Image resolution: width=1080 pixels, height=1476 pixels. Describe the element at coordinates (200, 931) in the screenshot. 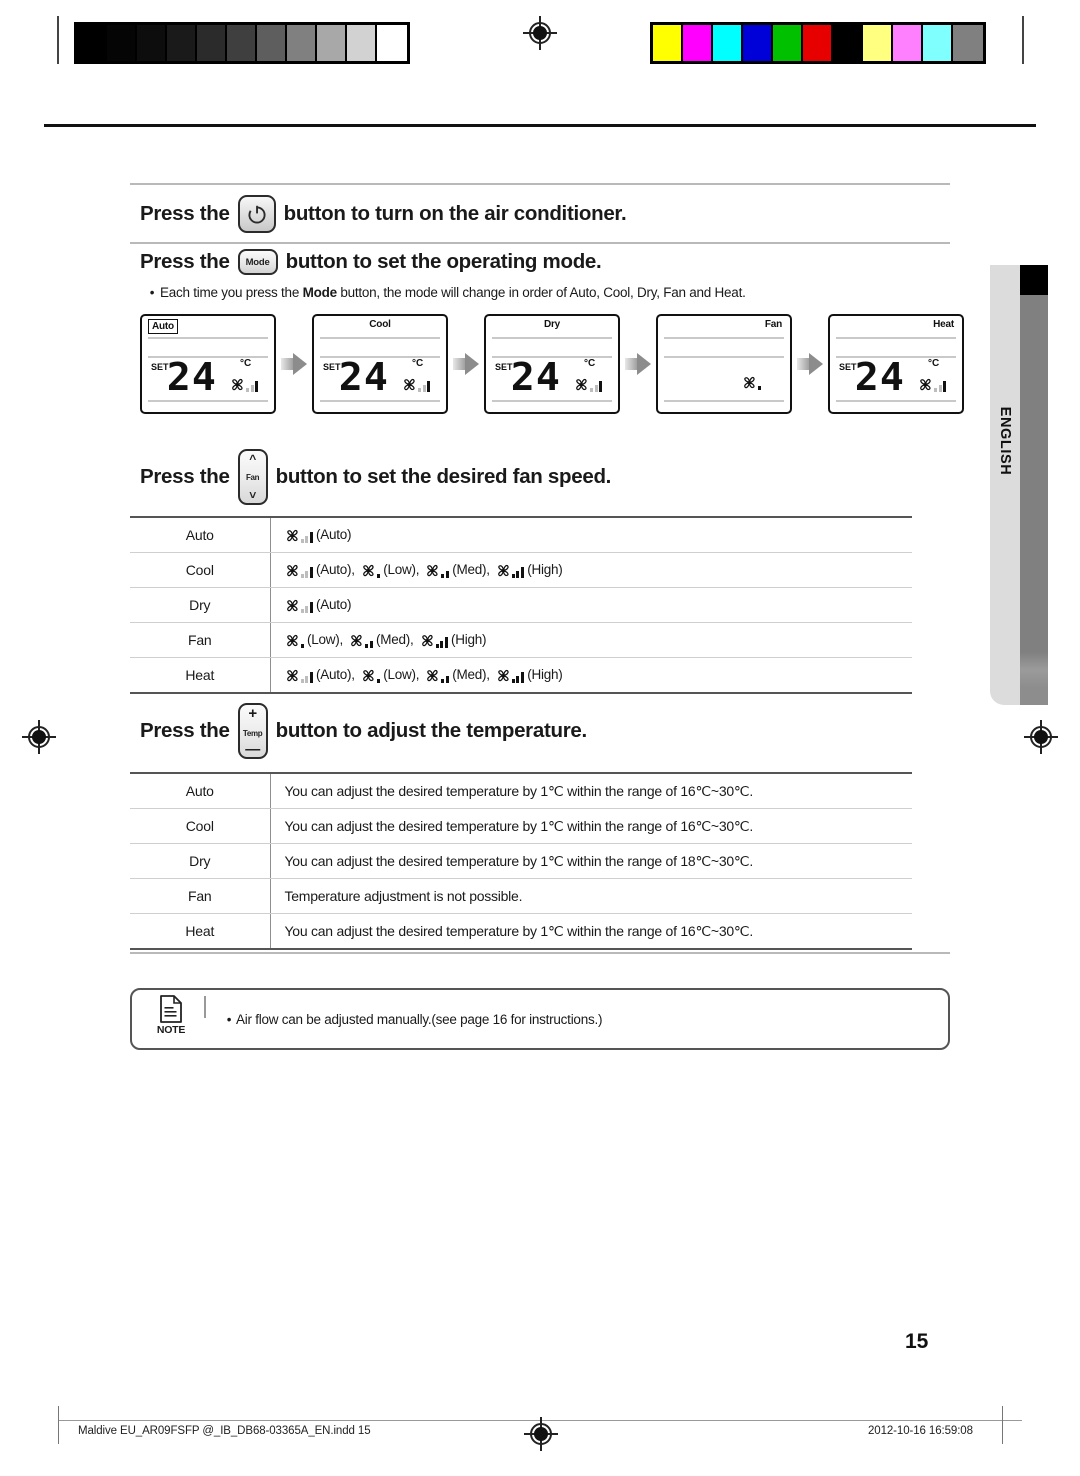

I see `temp-row-mode: Heat` at that location.